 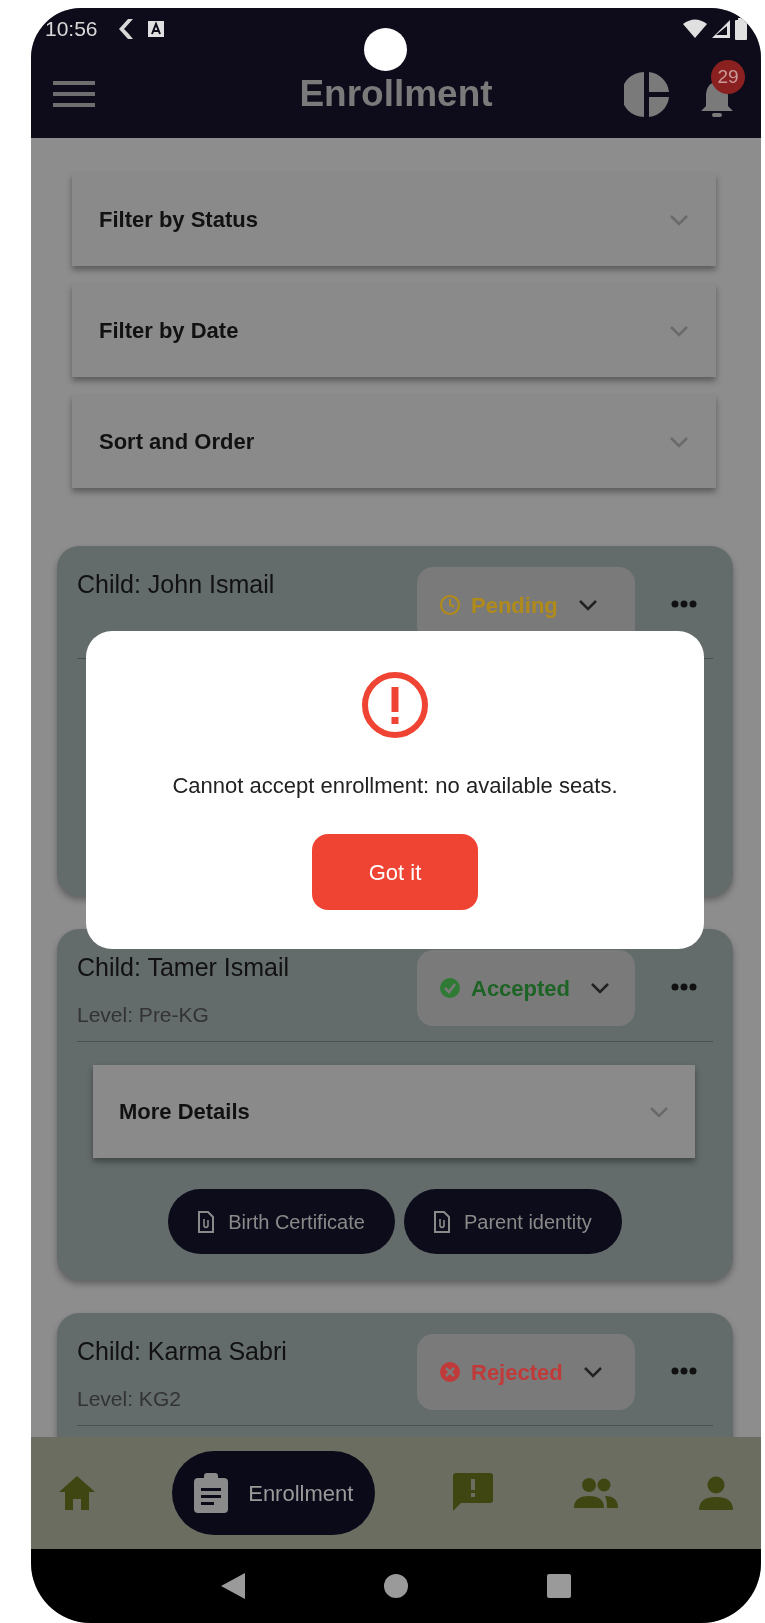 What do you see at coordinates (183, 967) in the screenshot?
I see `child-name: Child: Tamer Ismail` at bounding box center [183, 967].